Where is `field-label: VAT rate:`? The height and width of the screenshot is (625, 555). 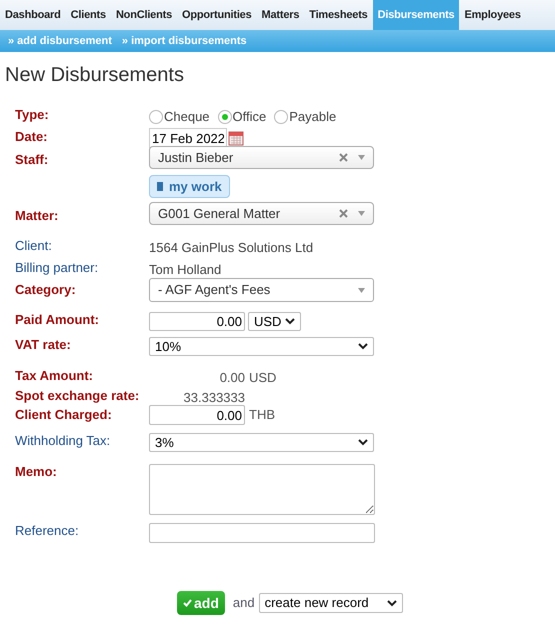 field-label: VAT rate: is located at coordinates (43, 345).